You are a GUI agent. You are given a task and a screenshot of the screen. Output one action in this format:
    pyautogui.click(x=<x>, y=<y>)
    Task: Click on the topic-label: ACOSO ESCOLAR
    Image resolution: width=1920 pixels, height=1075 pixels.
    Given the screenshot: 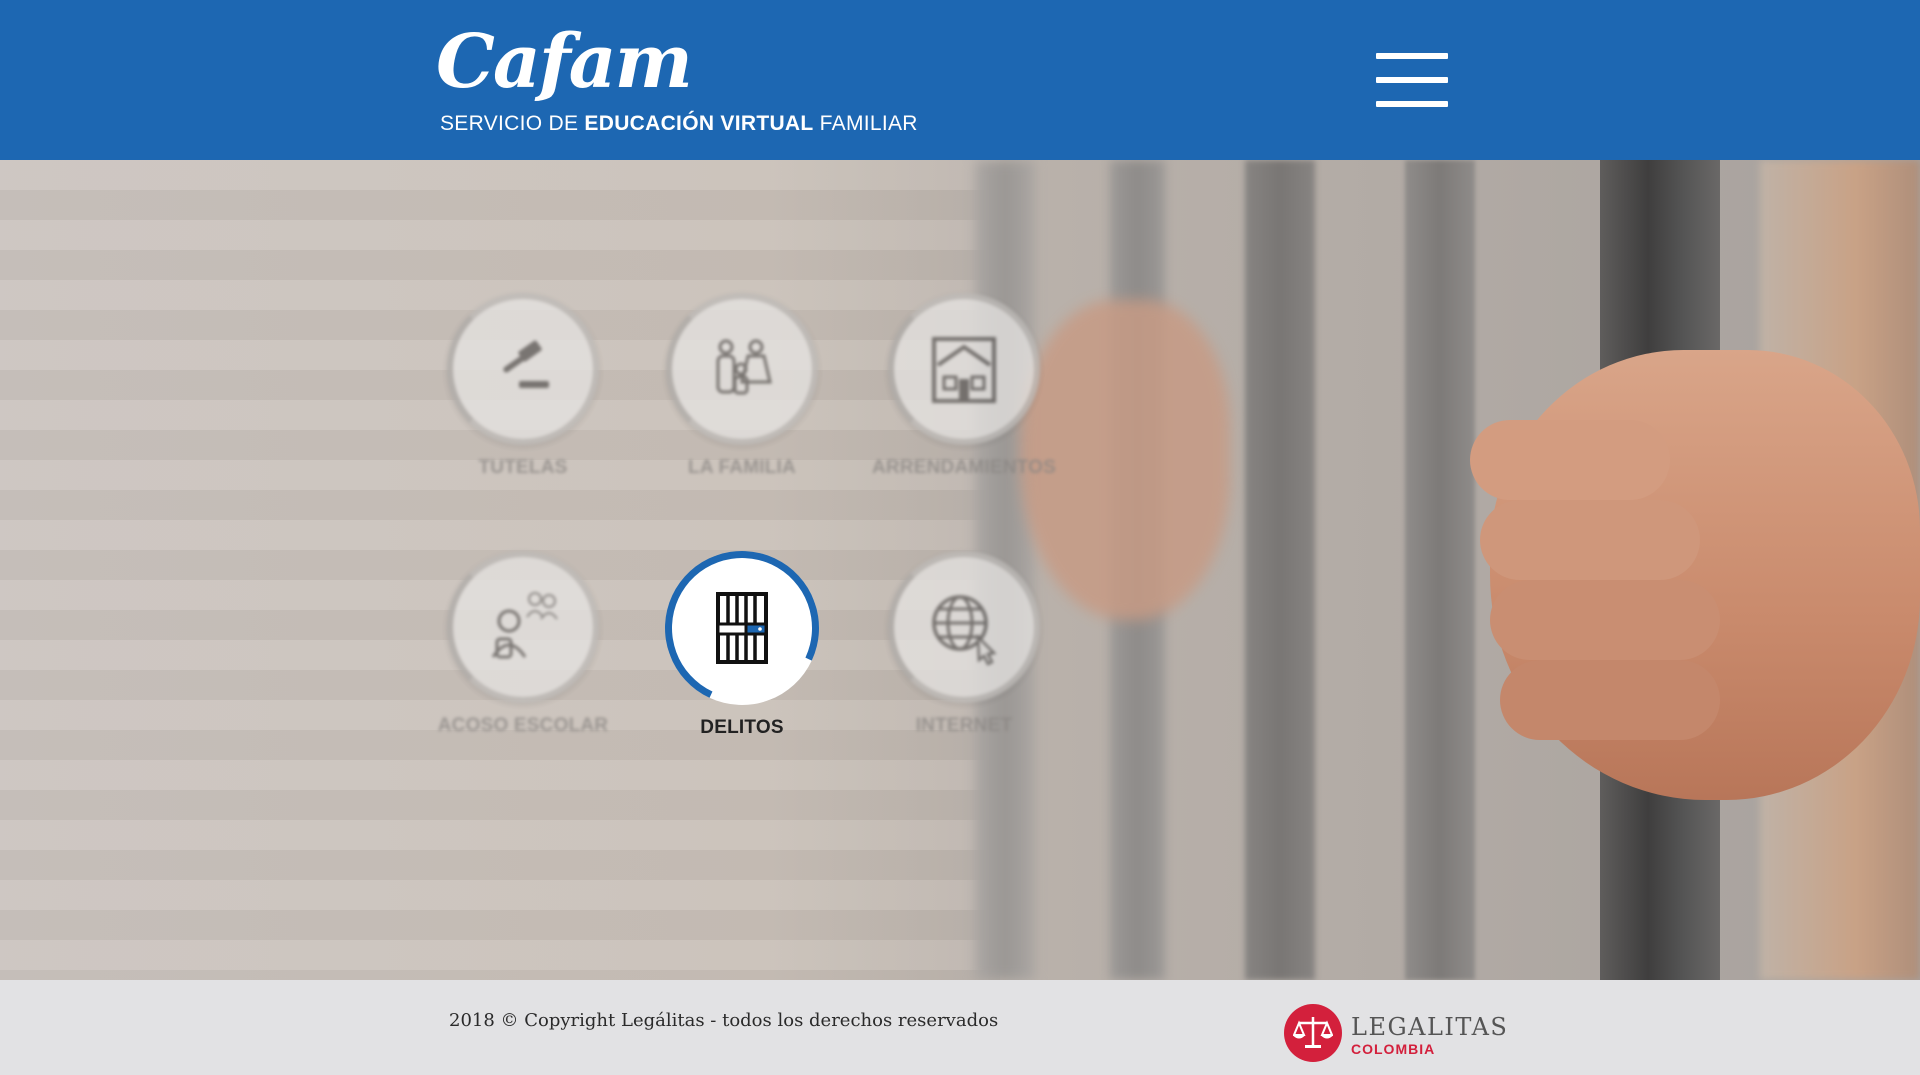 What is the action you would take?
    pyautogui.click(x=523, y=725)
    